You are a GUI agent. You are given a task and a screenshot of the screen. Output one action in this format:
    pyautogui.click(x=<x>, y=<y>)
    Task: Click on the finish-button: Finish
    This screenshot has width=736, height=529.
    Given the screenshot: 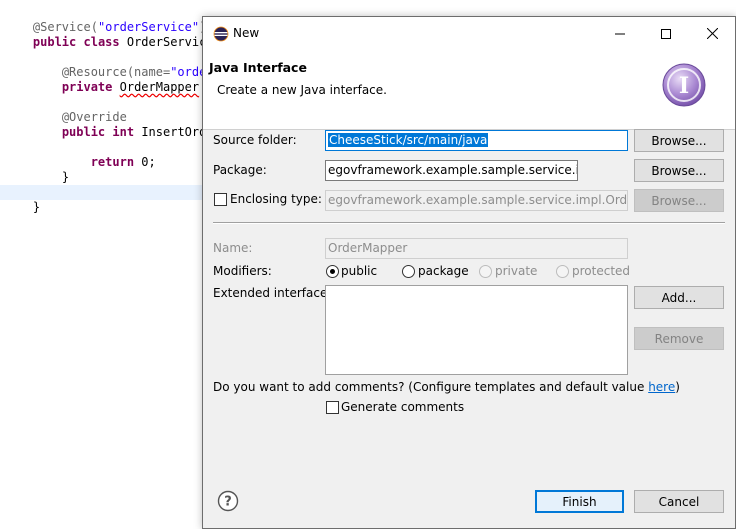 What is the action you would take?
    pyautogui.click(x=579, y=501)
    